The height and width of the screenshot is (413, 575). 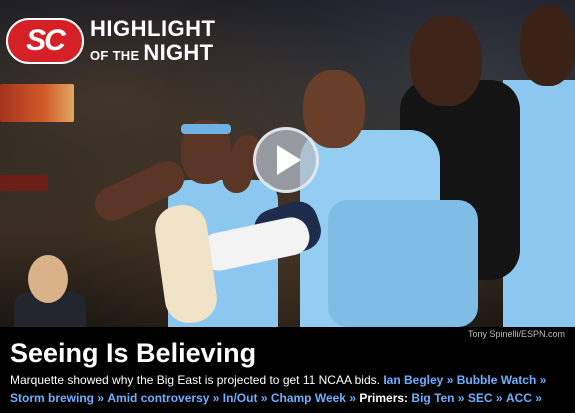 What do you see at coordinates (52, 398) in the screenshot?
I see `link-storm-brewing: Storm brewing` at bounding box center [52, 398].